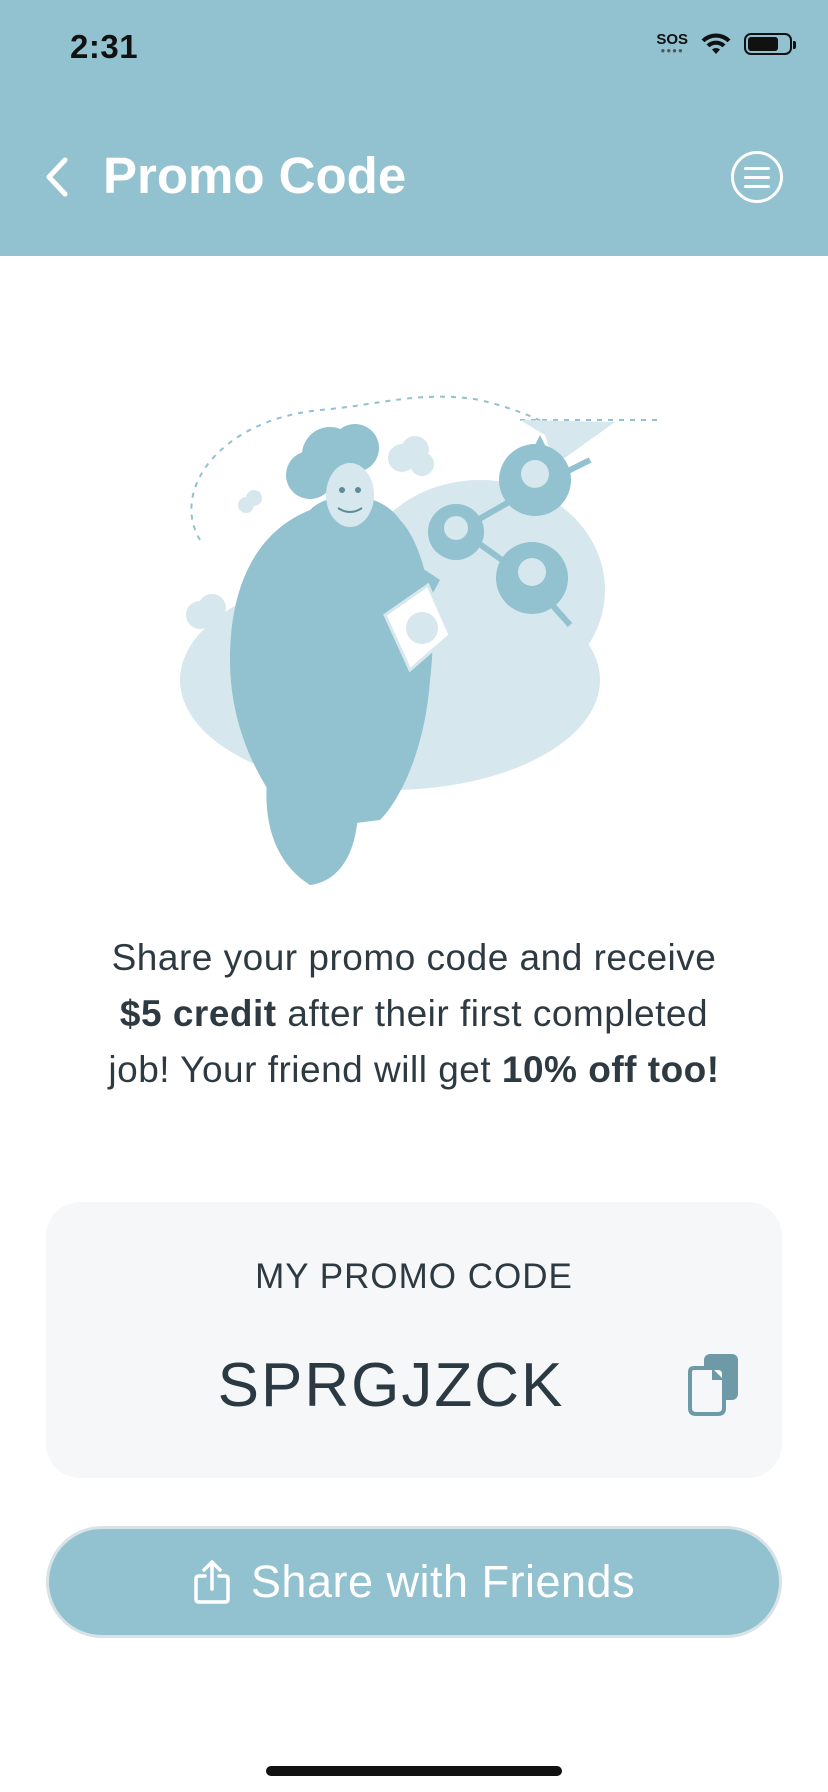 The image size is (828, 1792). Describe the element at coordinates (414, 1771) in the screenshot. I see `home-indicator` at that location.